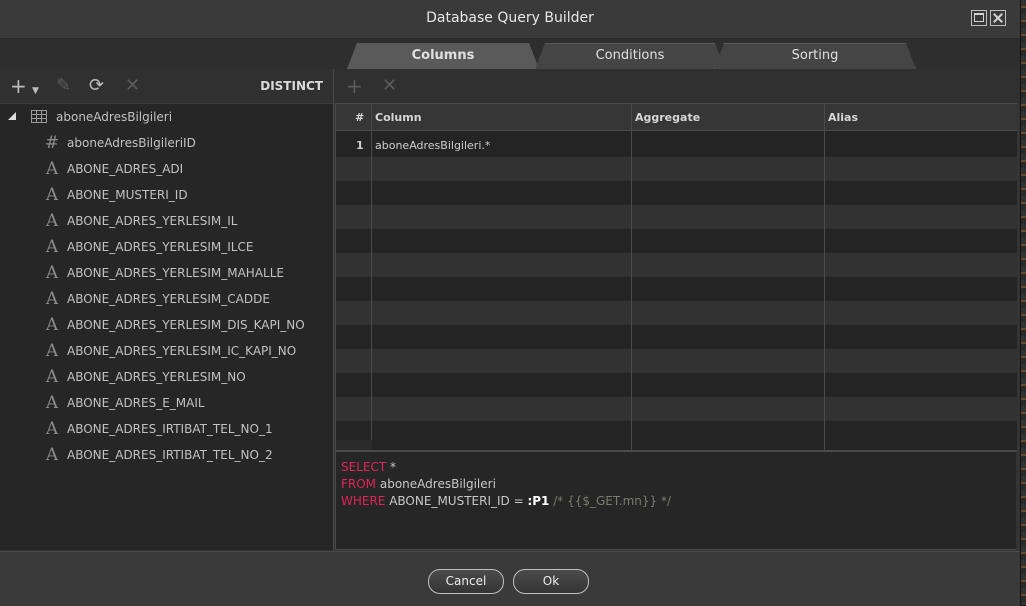  I want to click on tree-field-item: A ABONE_ADRES_ADI, so click(166, 169).